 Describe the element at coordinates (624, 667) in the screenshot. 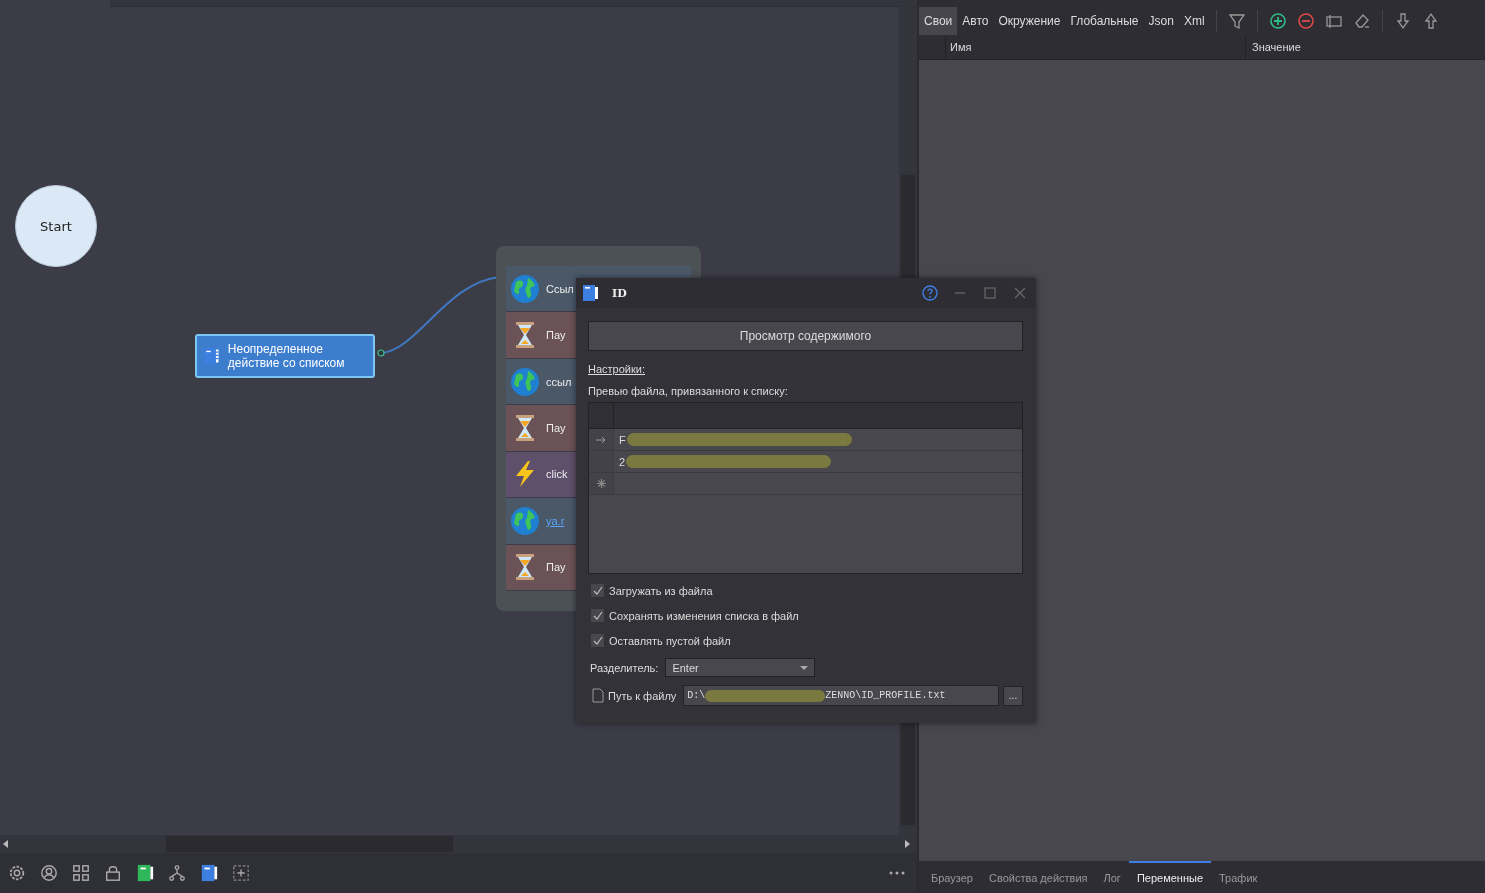

I see `separator-label: Разделитель:` at that location.